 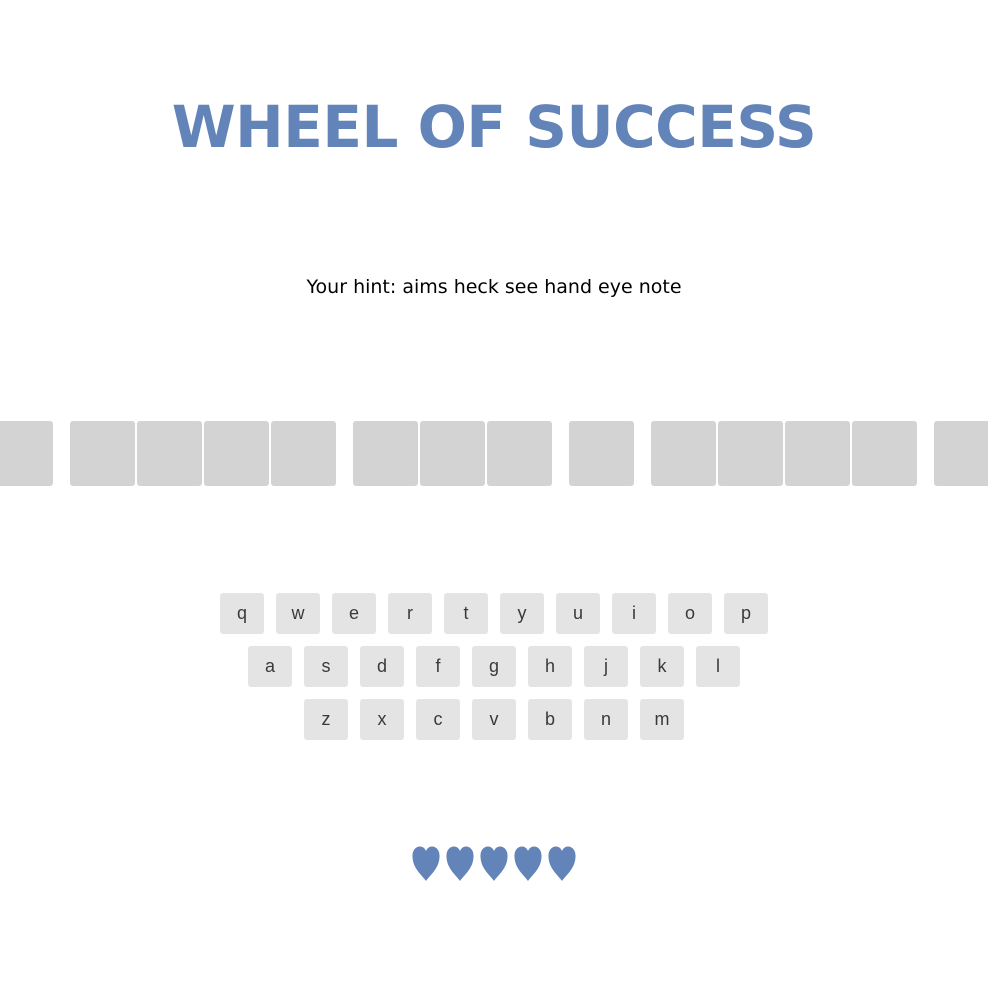 What do you see at coordinates (382, 666) in the screenshot?
I see `key-d: d` at bounding box center [382, 666].